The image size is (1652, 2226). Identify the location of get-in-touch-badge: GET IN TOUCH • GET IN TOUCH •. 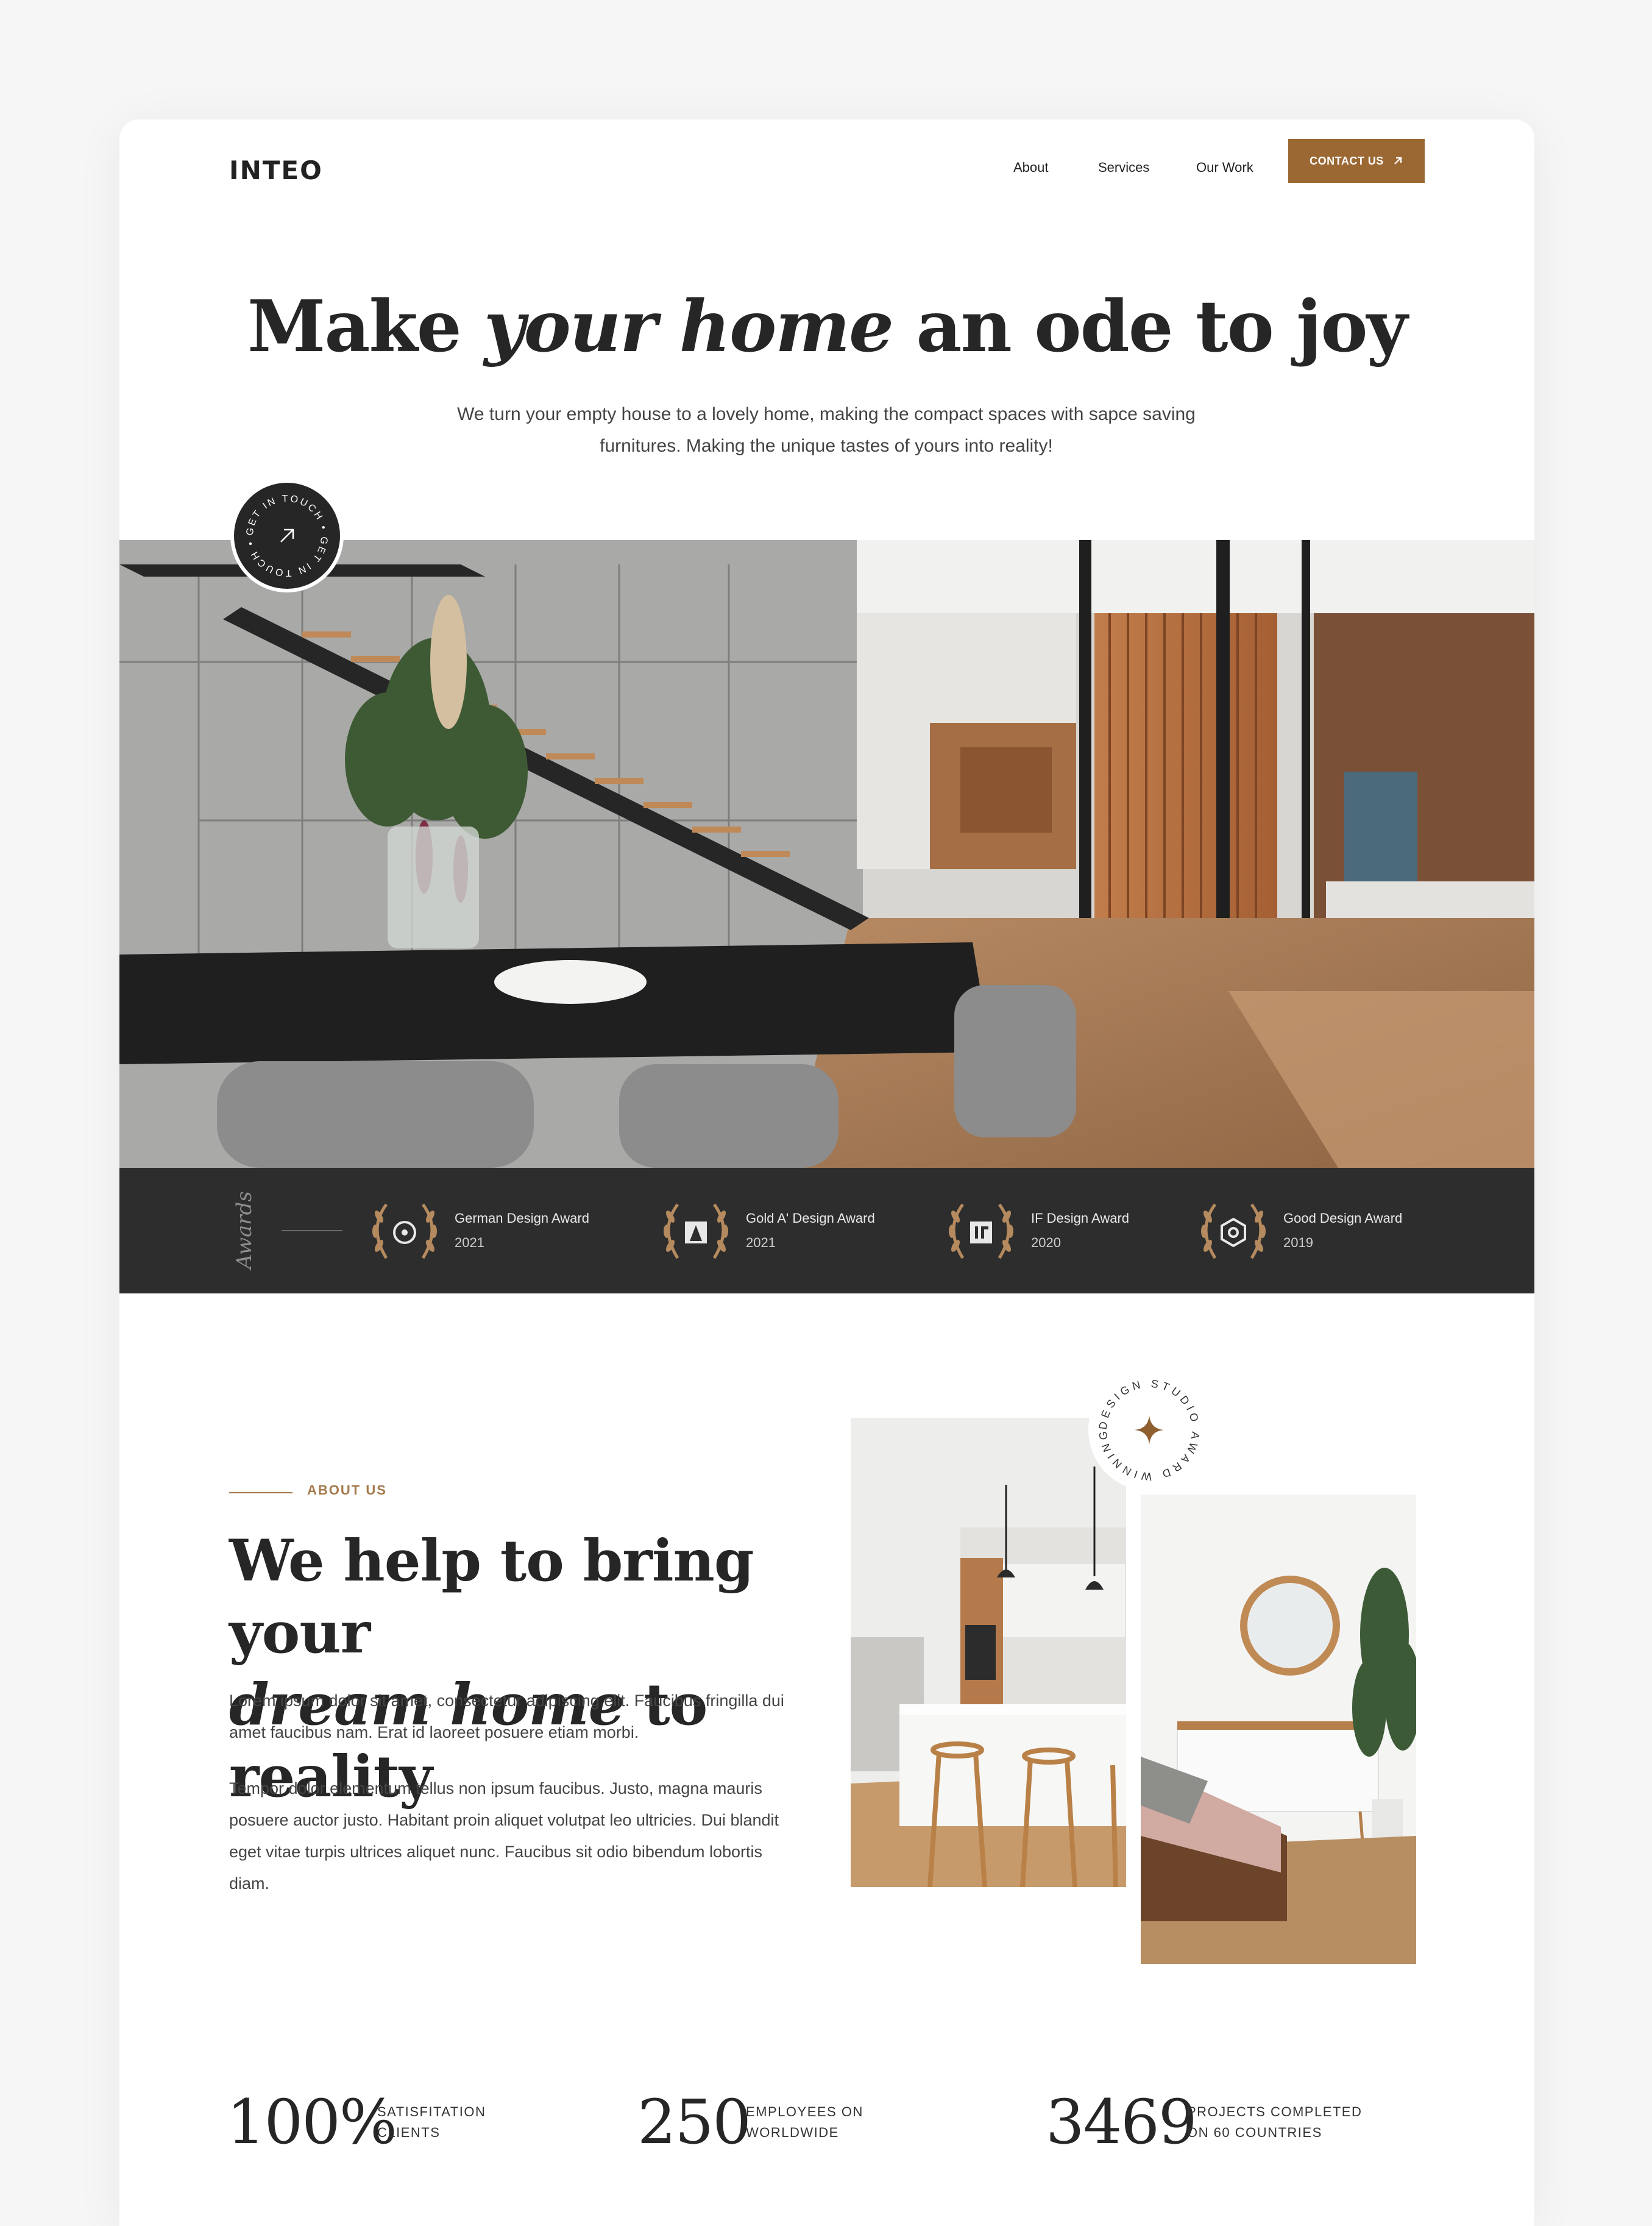
(287, 535).